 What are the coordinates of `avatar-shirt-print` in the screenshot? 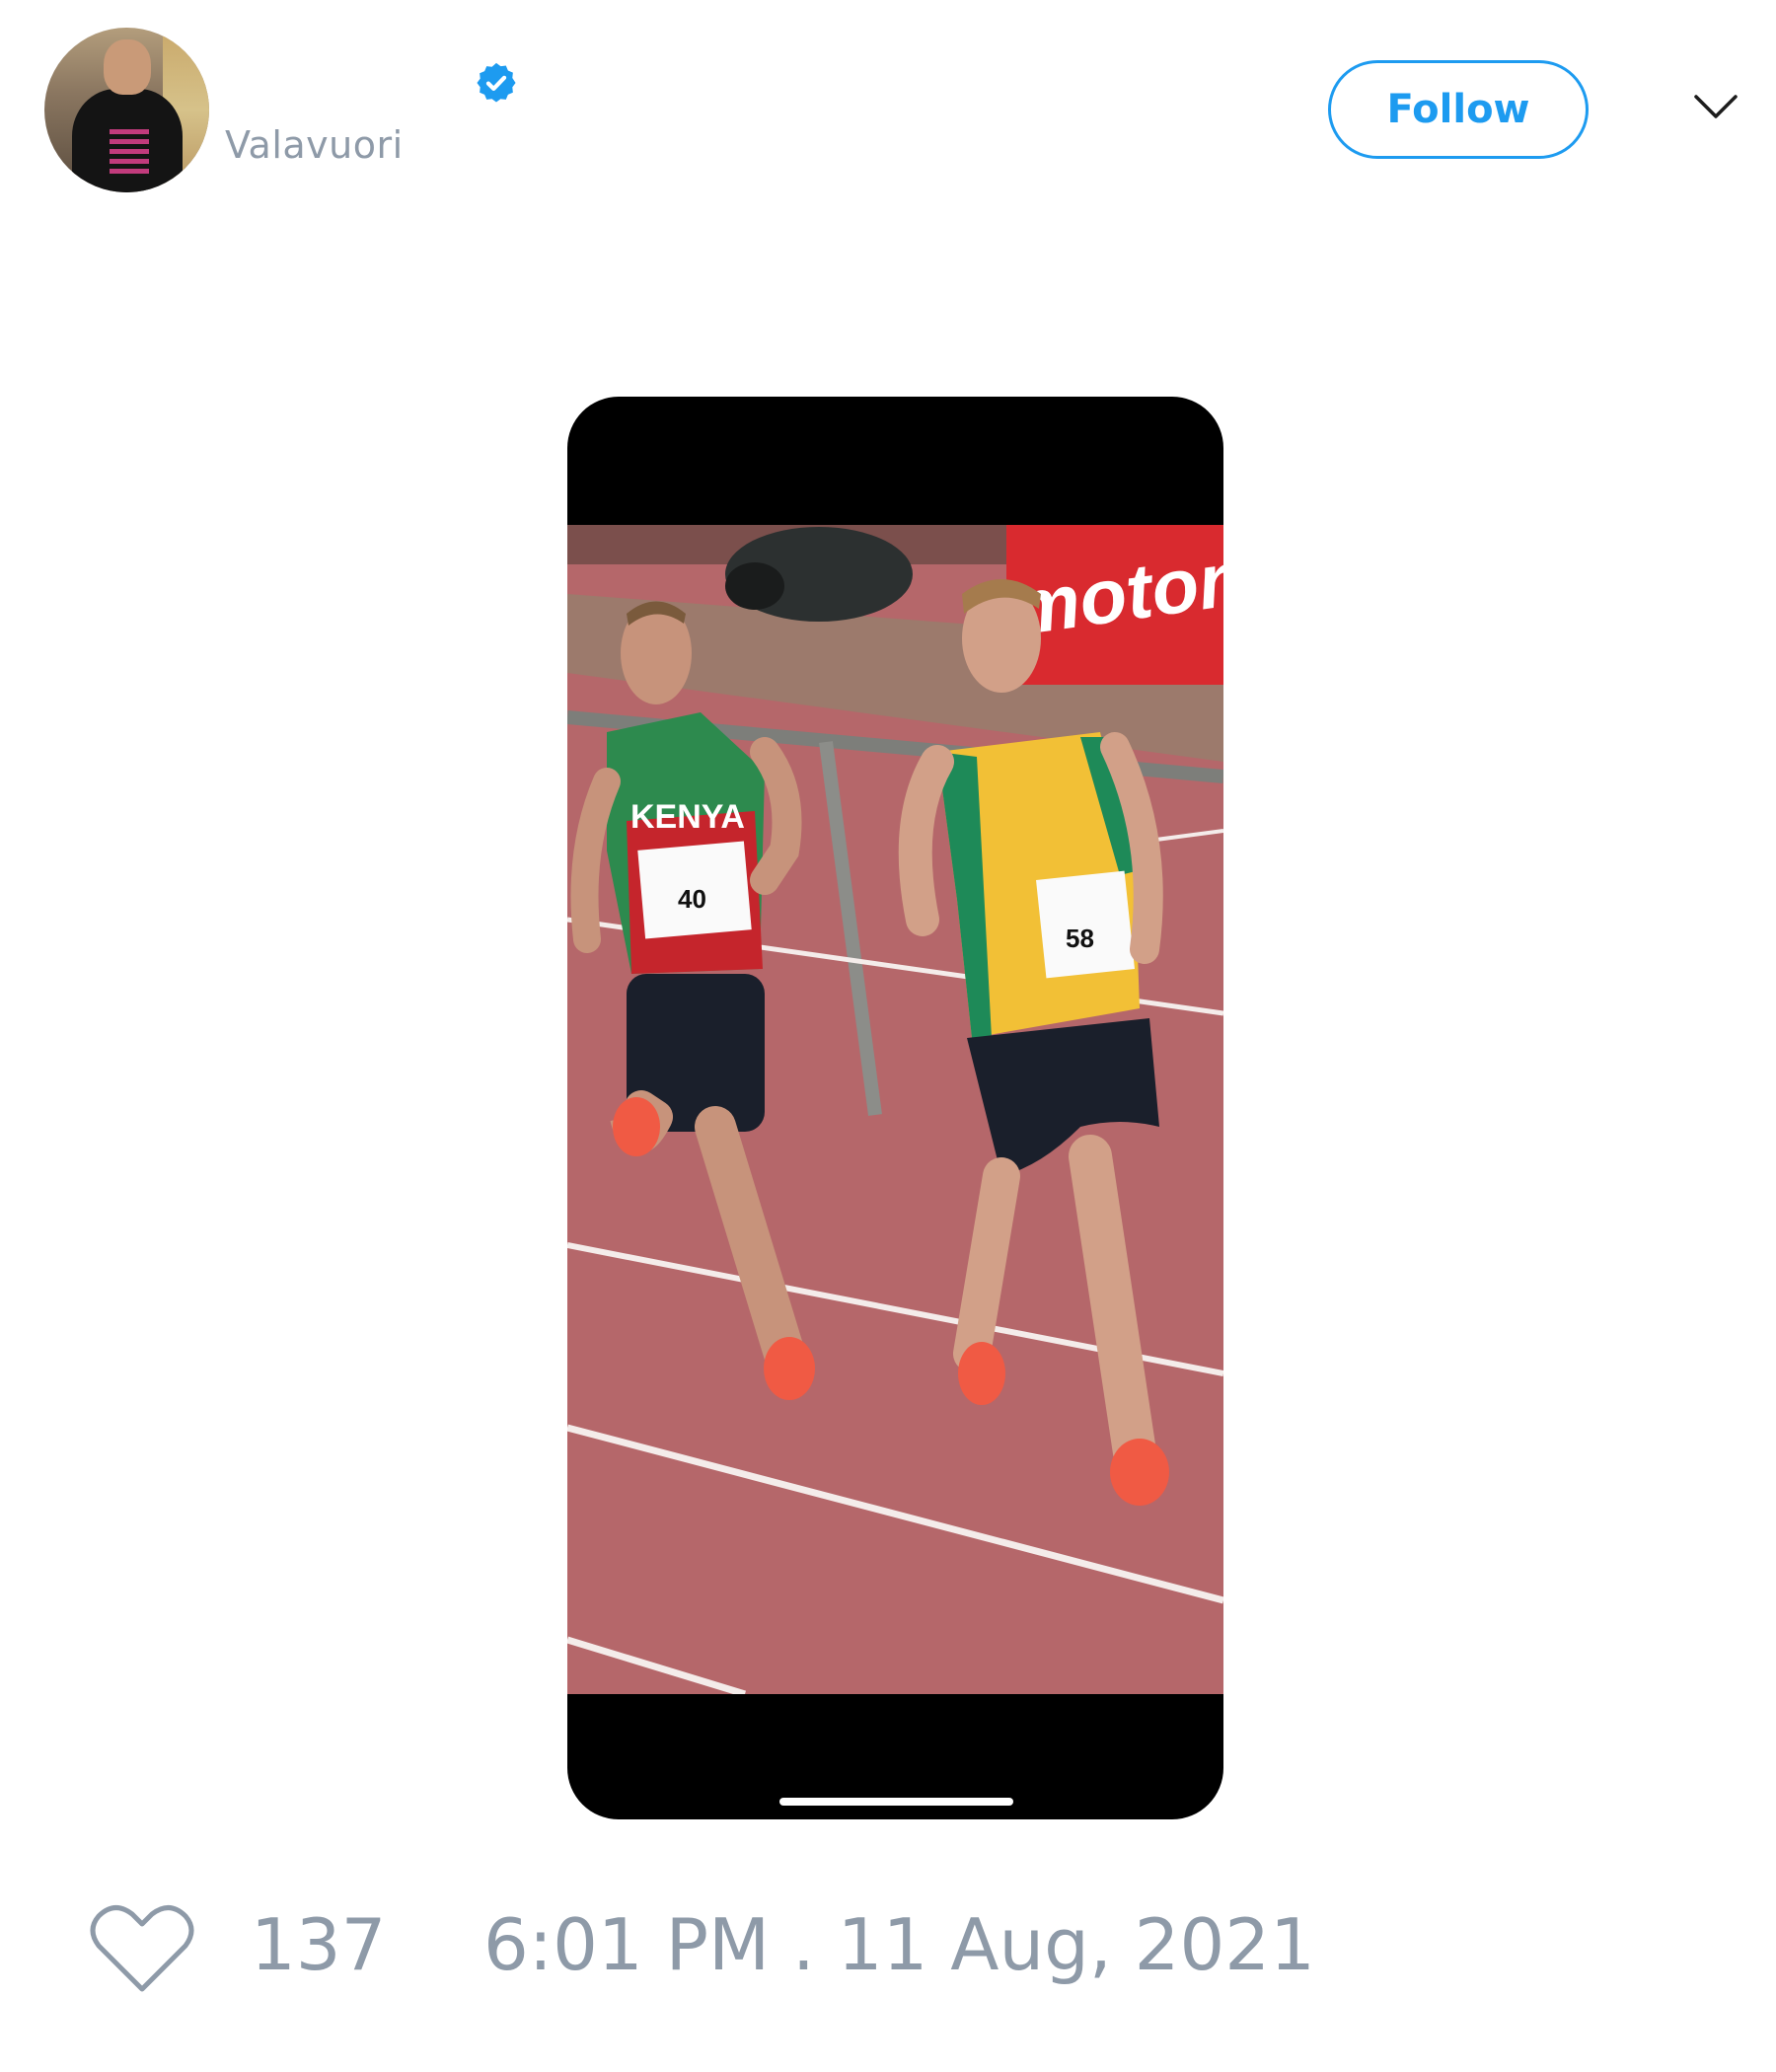 It's located at (129, 150).